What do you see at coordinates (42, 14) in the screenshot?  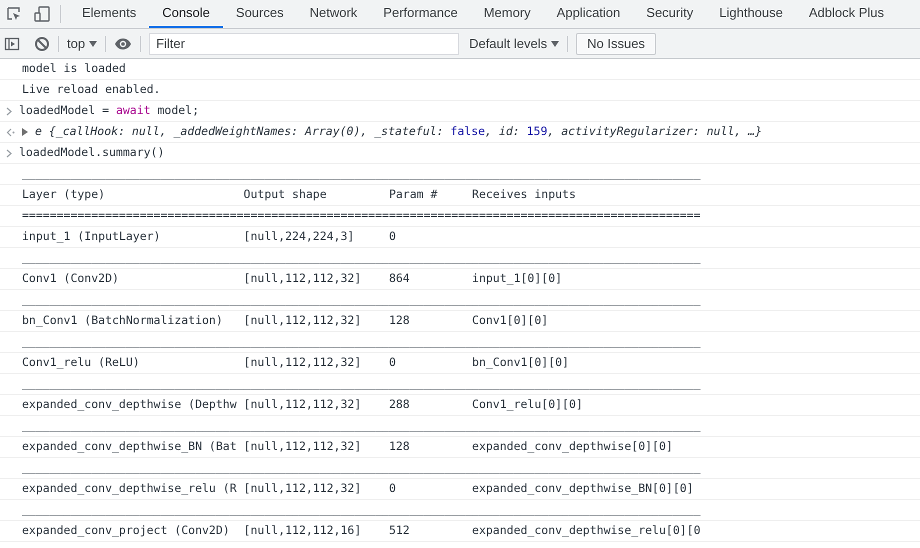 I see `device-icon` at bounding box center [42, 14].